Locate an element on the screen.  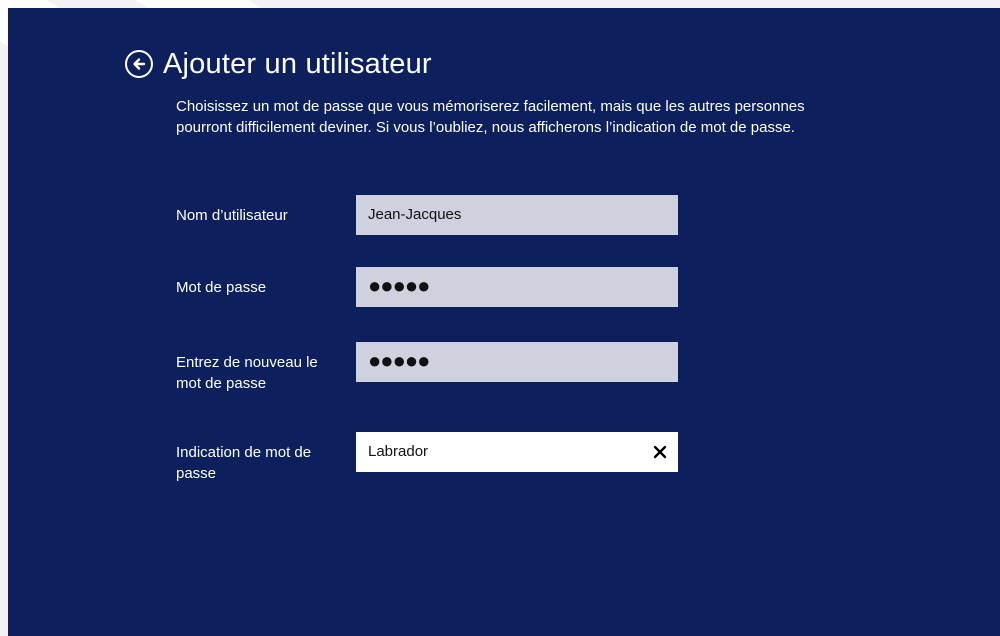
confirm-password-label-line-2: mot de passe is located at coordinates (221, 383).